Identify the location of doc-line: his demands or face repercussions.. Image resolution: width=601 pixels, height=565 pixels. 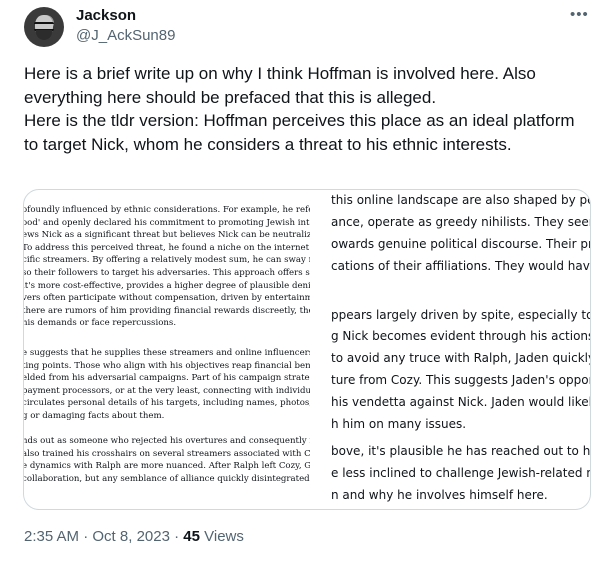
(100, 323).